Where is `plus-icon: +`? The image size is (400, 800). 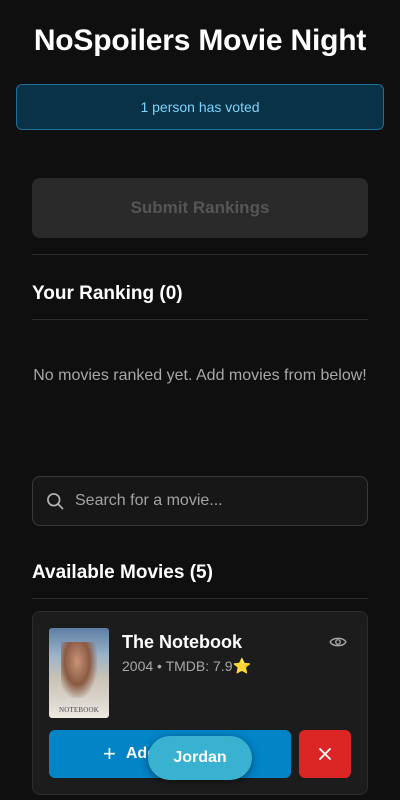 plus-icon: + is located at coordinates (109, 753).